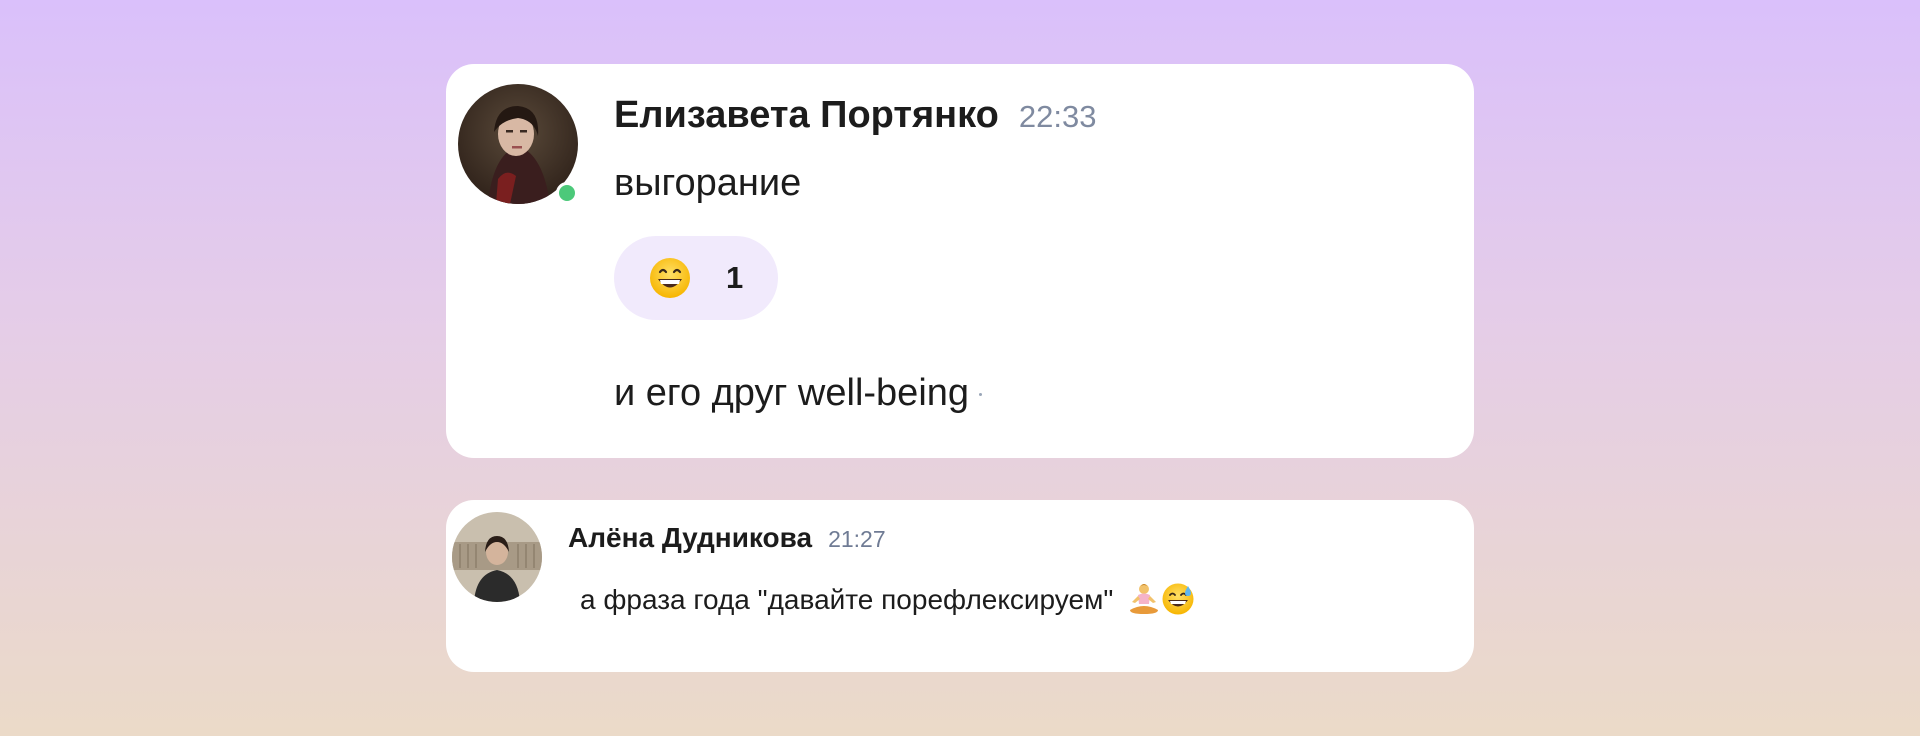 Image resolution: width=1920 pixels, height=736 pixels. Describe the element at coordinates (1058, 116) in the screenshot. I see `message-timestamp: 22:33` at that location.